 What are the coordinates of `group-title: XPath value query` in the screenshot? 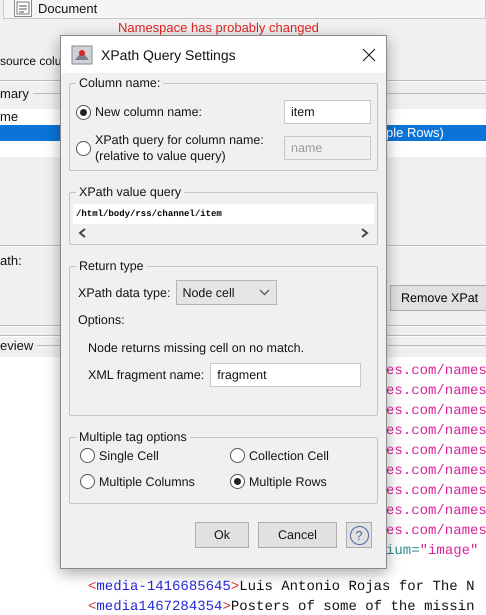 It's located at (130, 192).